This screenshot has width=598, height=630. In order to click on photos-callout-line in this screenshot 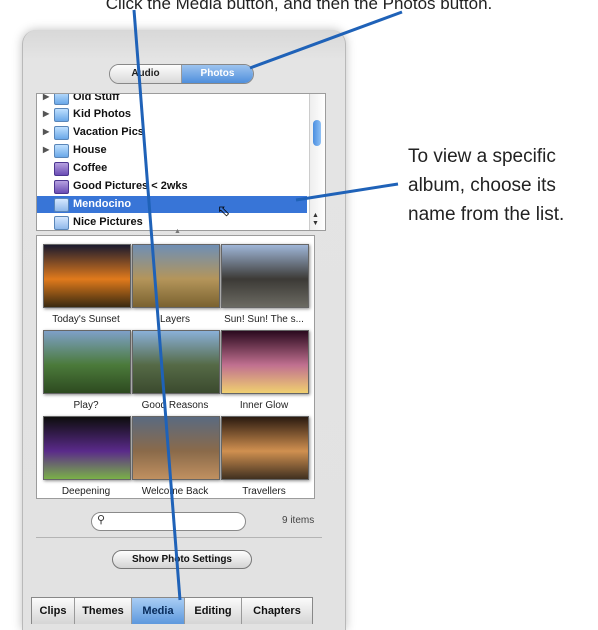, I will do `click(326, 40)`.